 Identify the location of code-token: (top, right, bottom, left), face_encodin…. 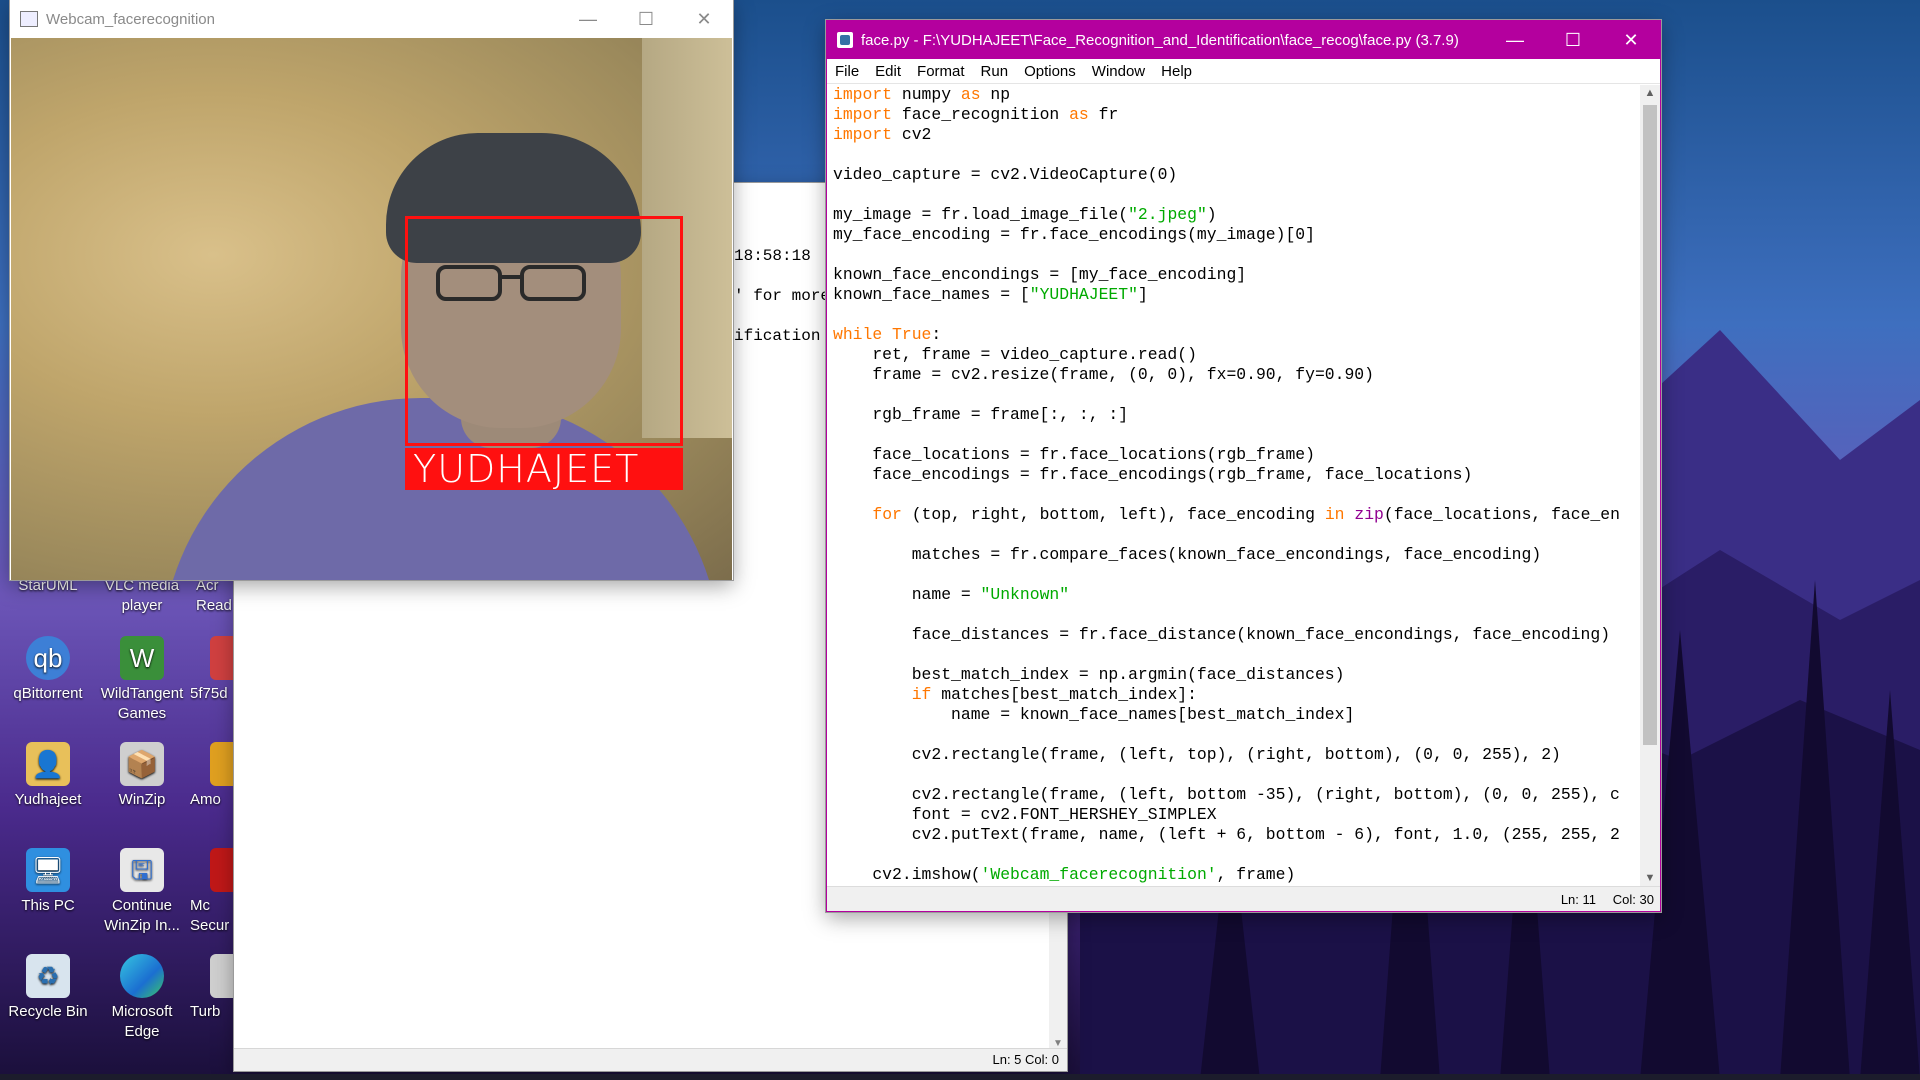
(1113, 514).